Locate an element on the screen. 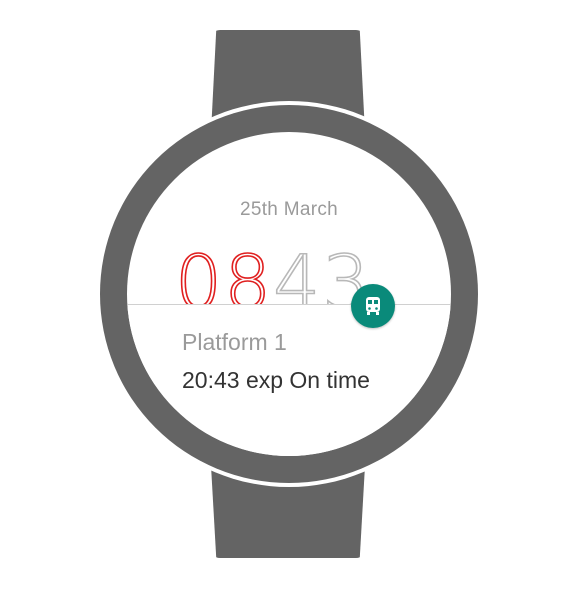 This screenshot has width=576, height=596. date-label: 25th March is located at coordinates (289, 209).